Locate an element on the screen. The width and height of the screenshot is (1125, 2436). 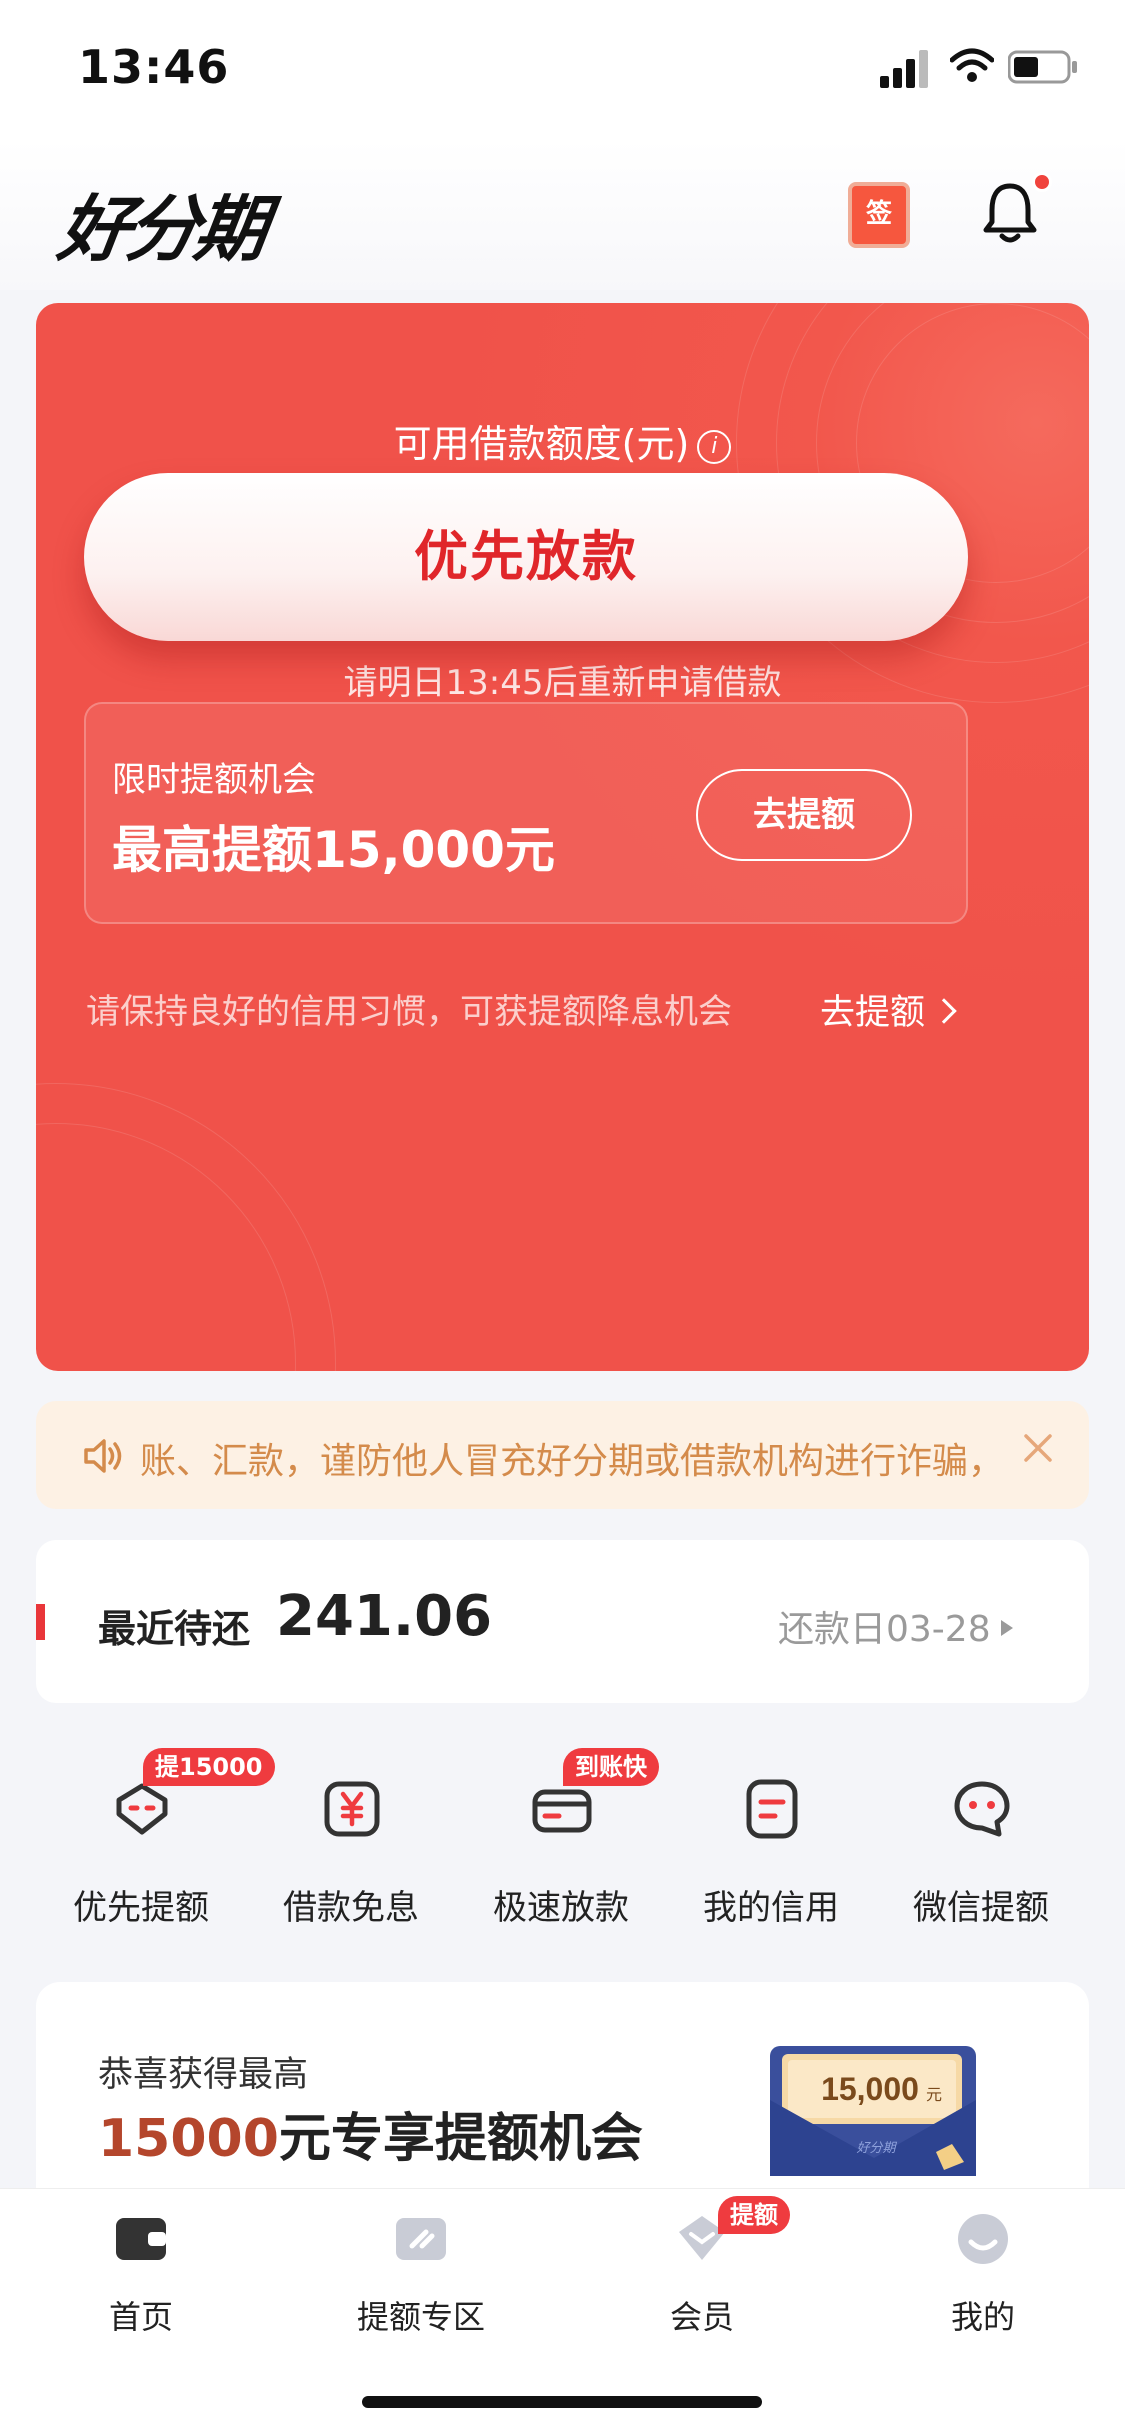
shortcut-badge: 到账快 is located at coordinates (611, 1767).